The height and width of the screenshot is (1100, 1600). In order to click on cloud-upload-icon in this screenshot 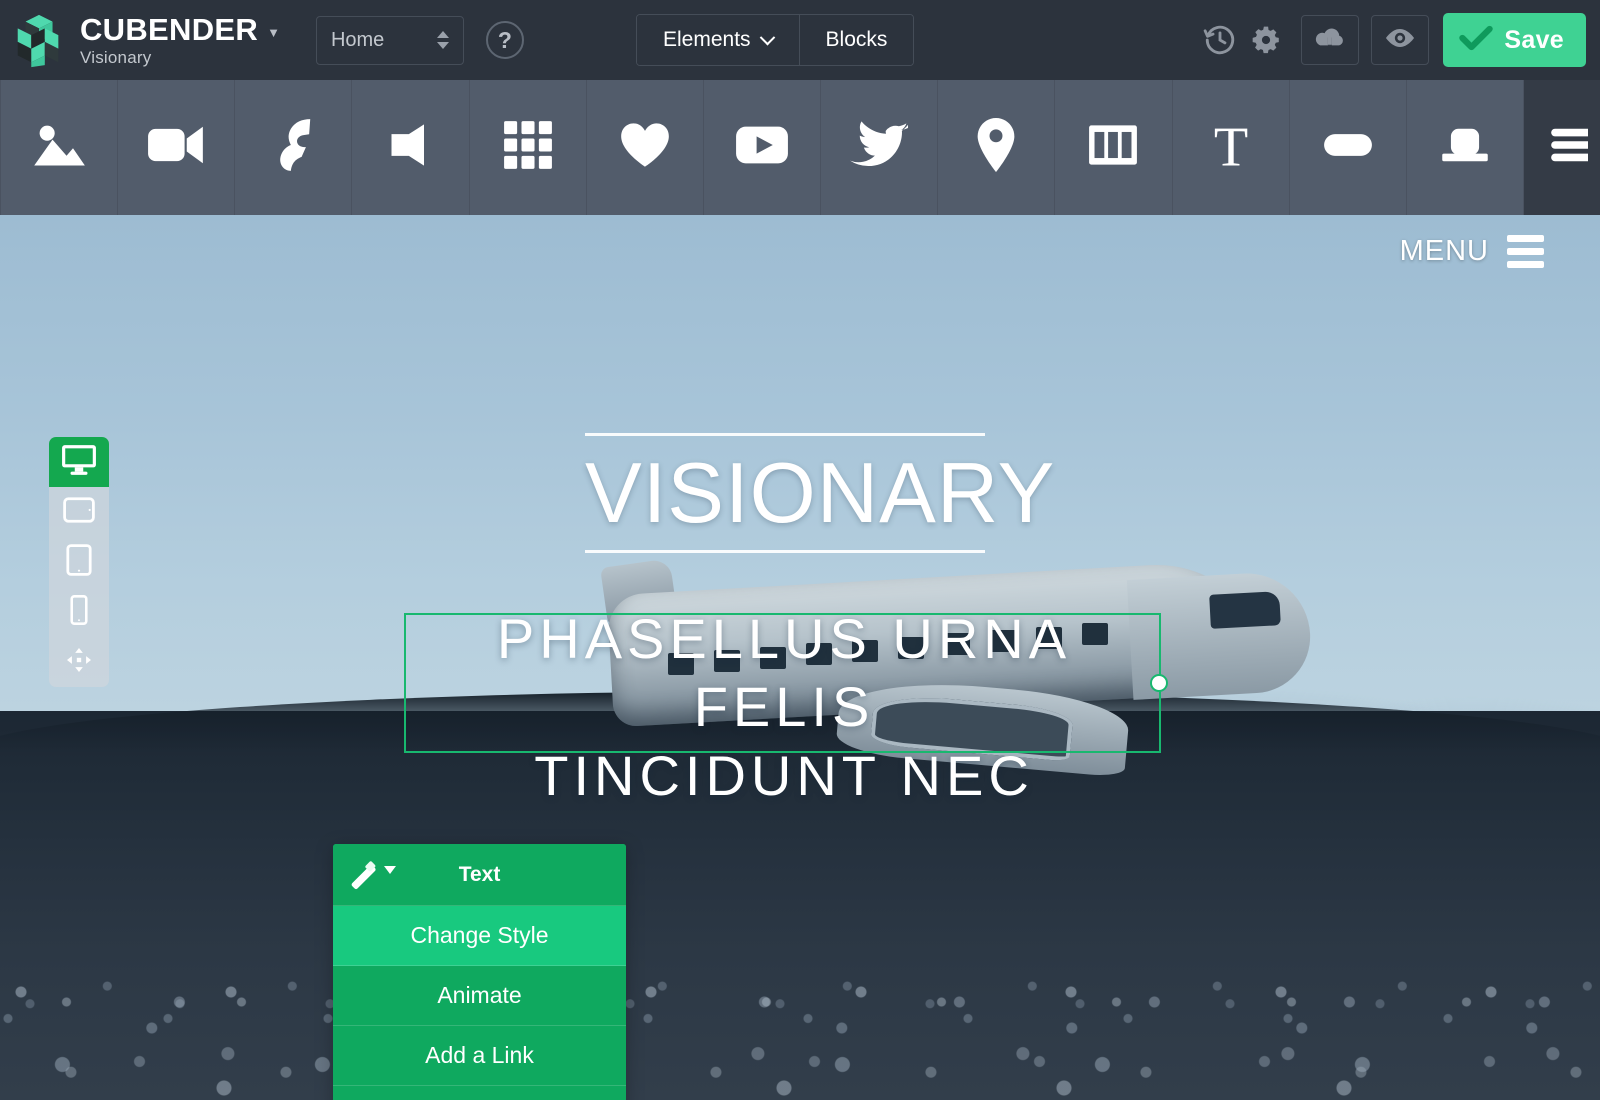, I will do `click(1330, 40)`.